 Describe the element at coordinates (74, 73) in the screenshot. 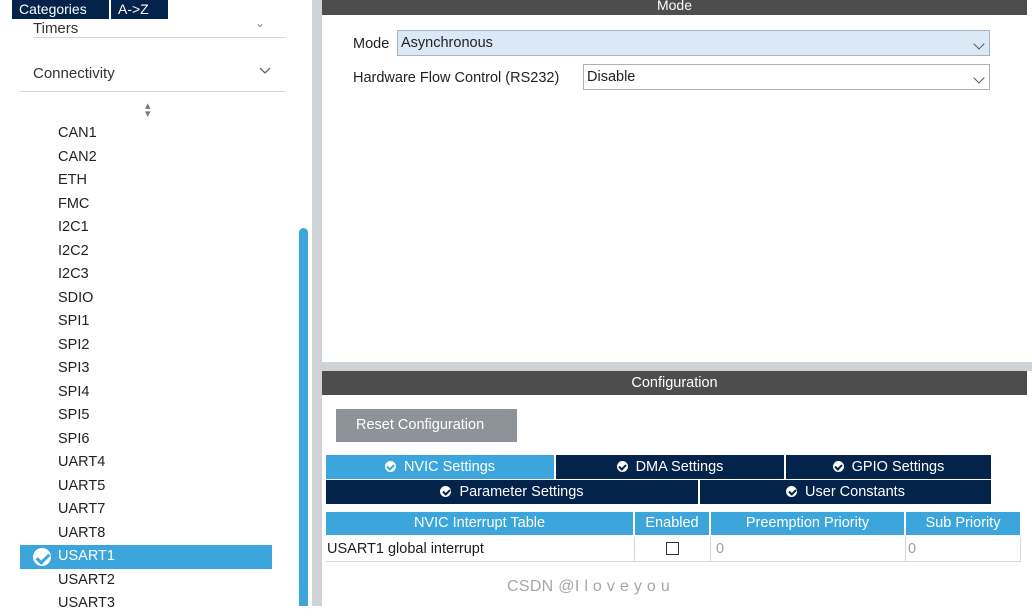

I see `connectivity-label: Connectivity` at that location.